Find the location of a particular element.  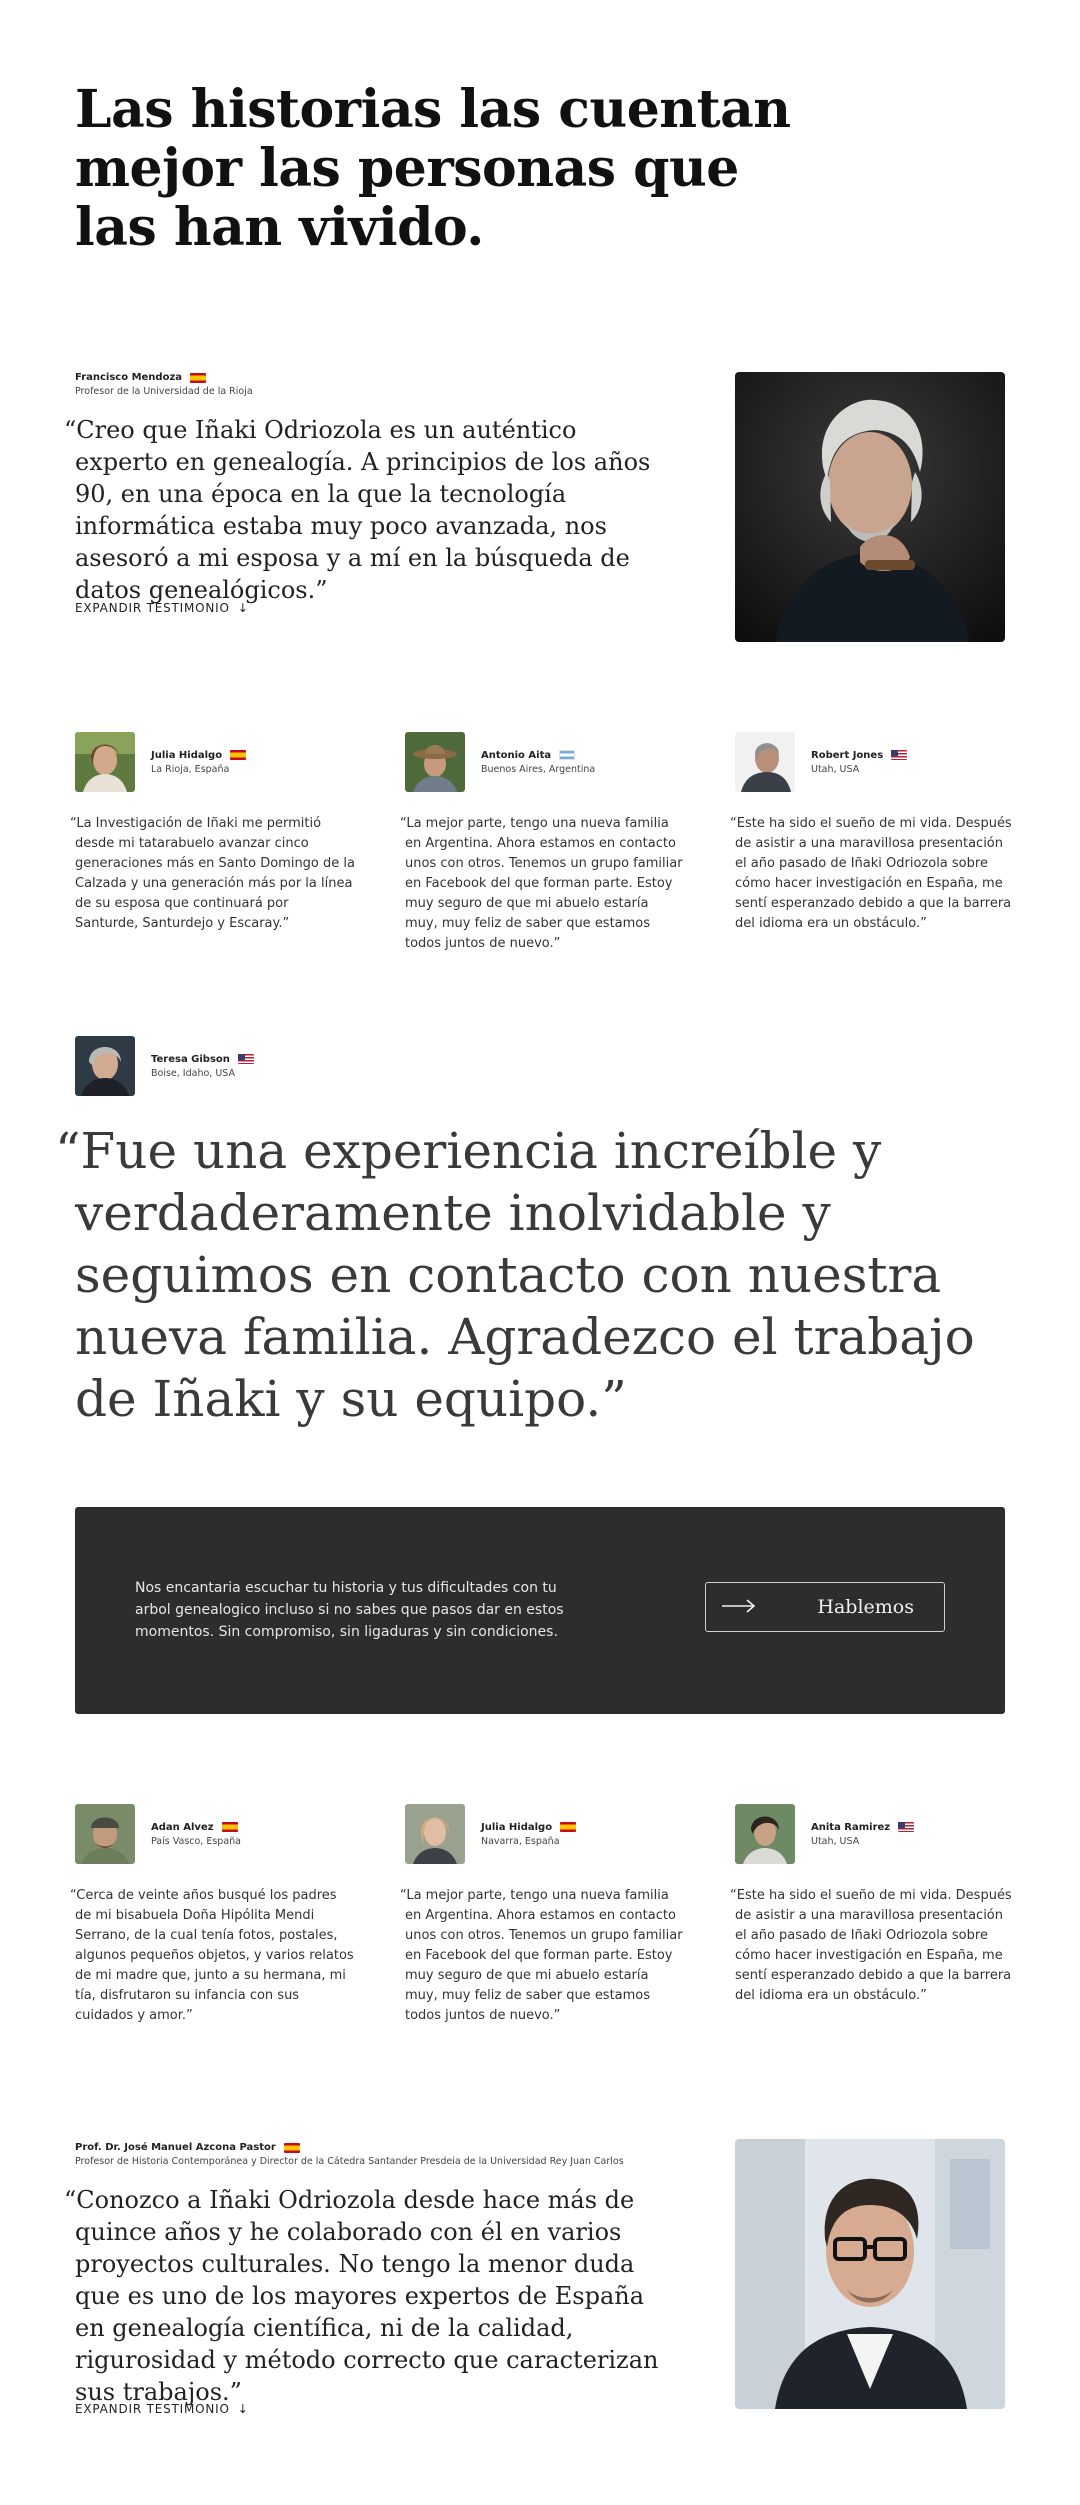

author-location: La Rioja, España is located at coordinates (190, 769).